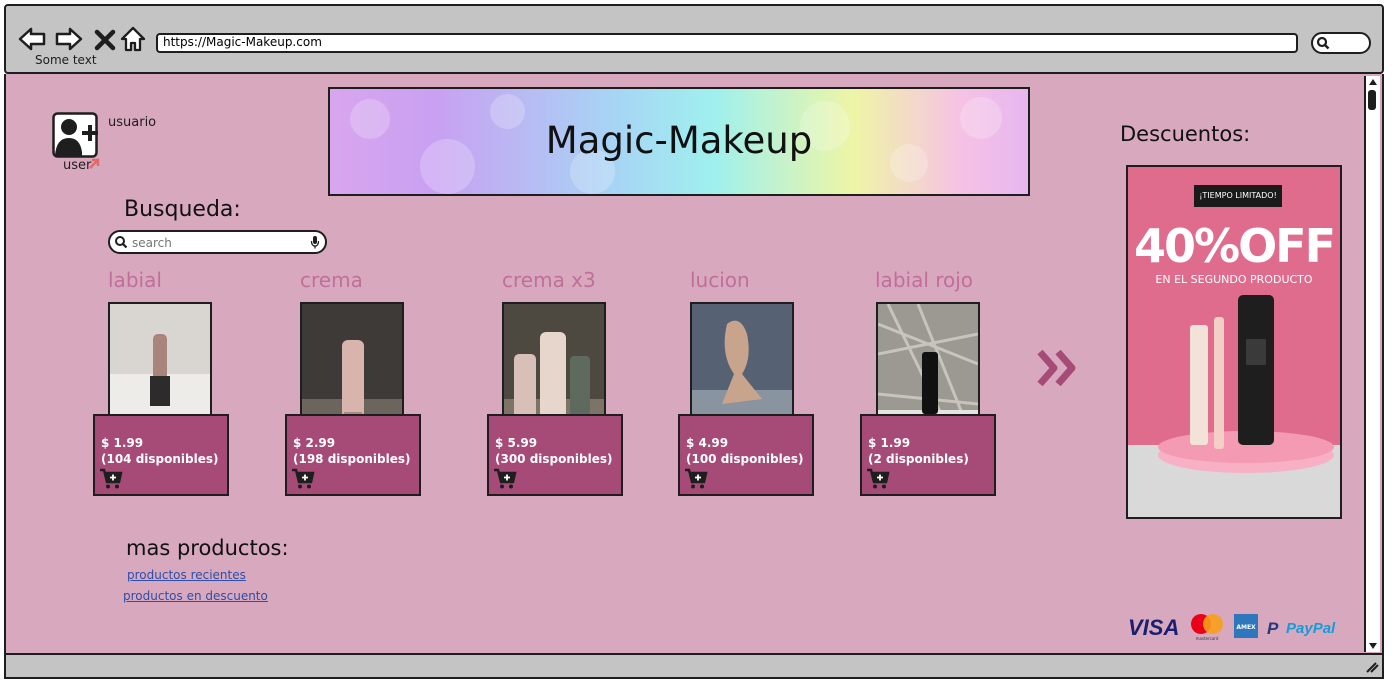 Image resolution: width=1396 pixels, height=687 pixels. I want to click on close-icon, so click(105, 39).